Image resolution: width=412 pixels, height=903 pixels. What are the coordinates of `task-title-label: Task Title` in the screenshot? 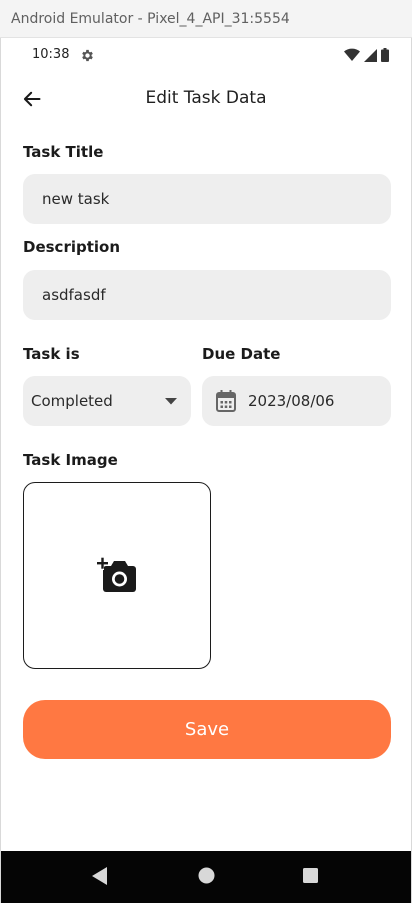 It's located at (63, 152).